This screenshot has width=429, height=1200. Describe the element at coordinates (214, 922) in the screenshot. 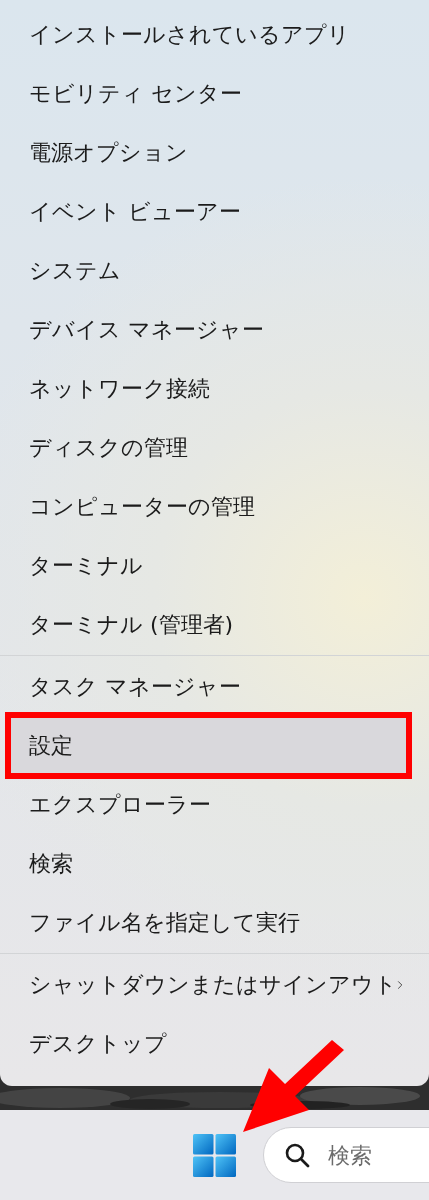

I see `menu-item: ファイル名を指定して実行` at that location.